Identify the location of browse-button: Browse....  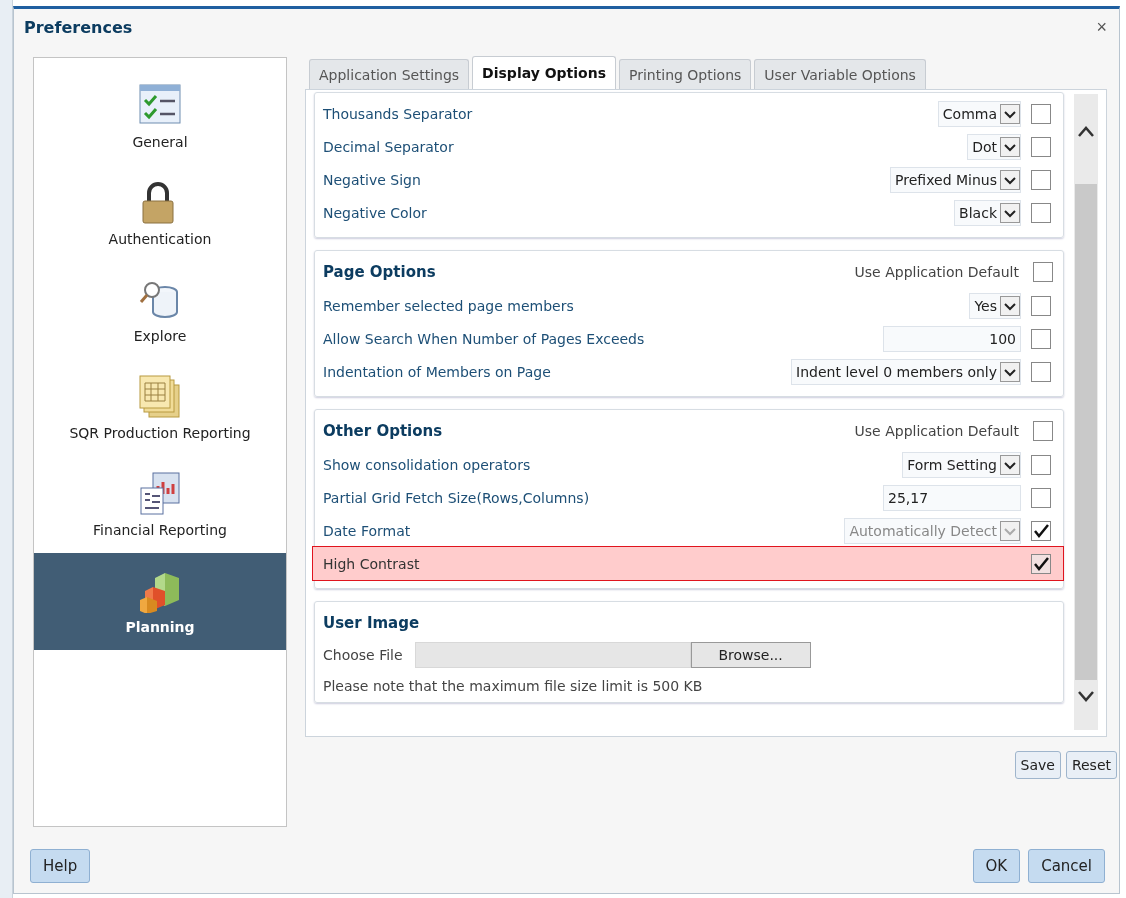
(750, 655).